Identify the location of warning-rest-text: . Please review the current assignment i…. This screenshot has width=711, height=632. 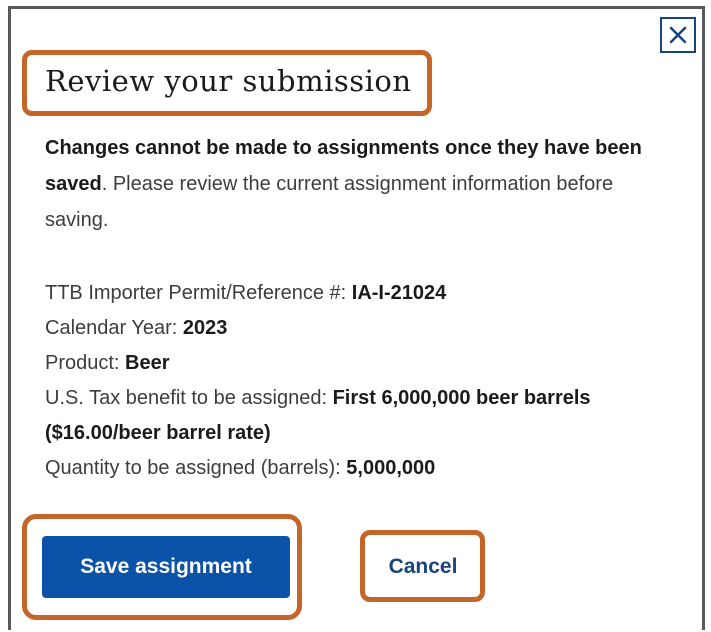
(329, 202).